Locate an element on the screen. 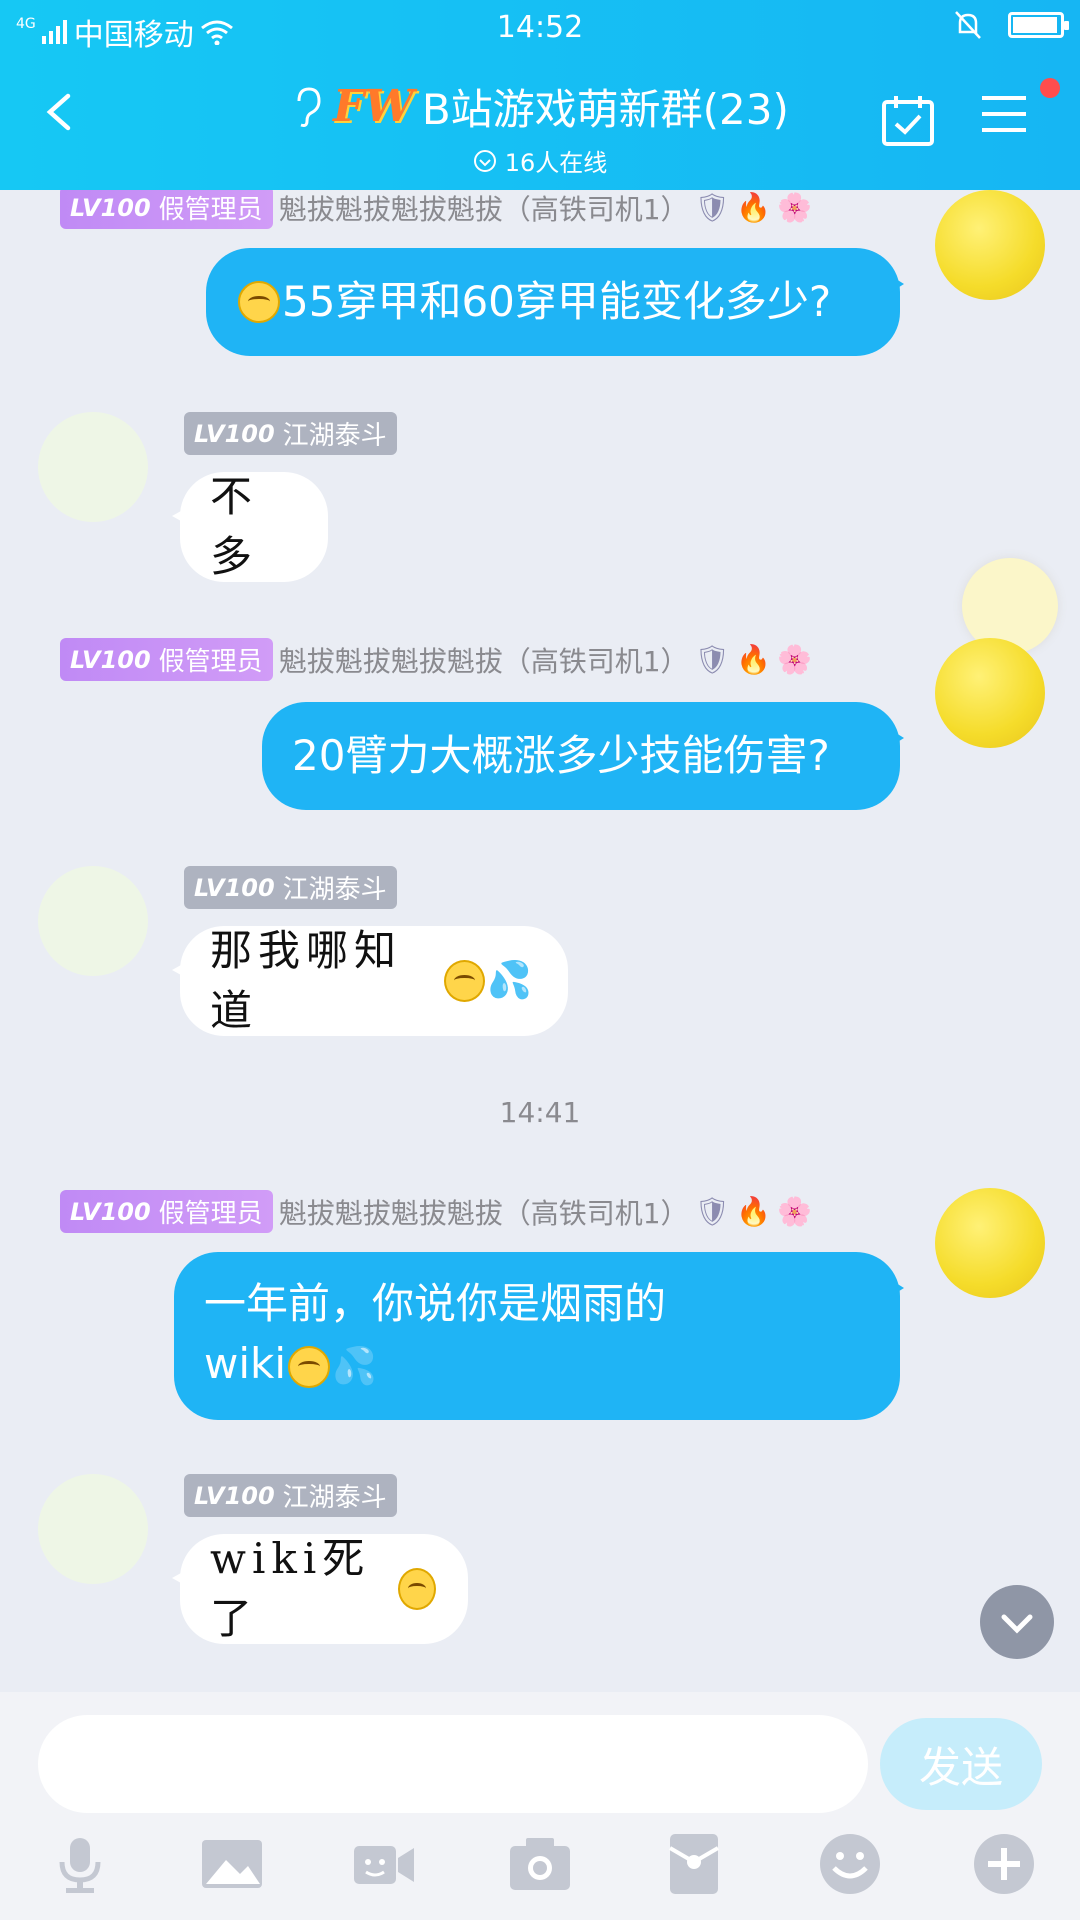  image-icon is located at coordinates (232, 1864).